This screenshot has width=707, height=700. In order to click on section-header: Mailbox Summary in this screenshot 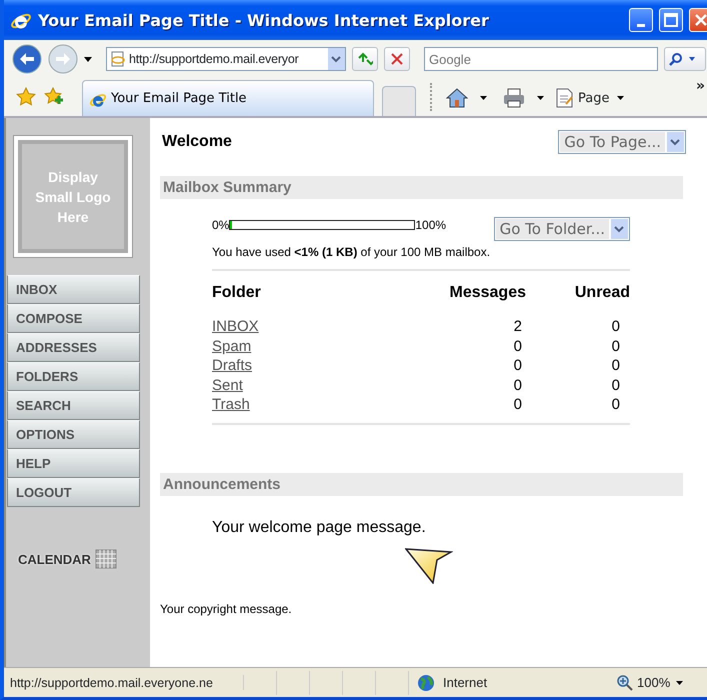, I will do `click(421, 187)`.